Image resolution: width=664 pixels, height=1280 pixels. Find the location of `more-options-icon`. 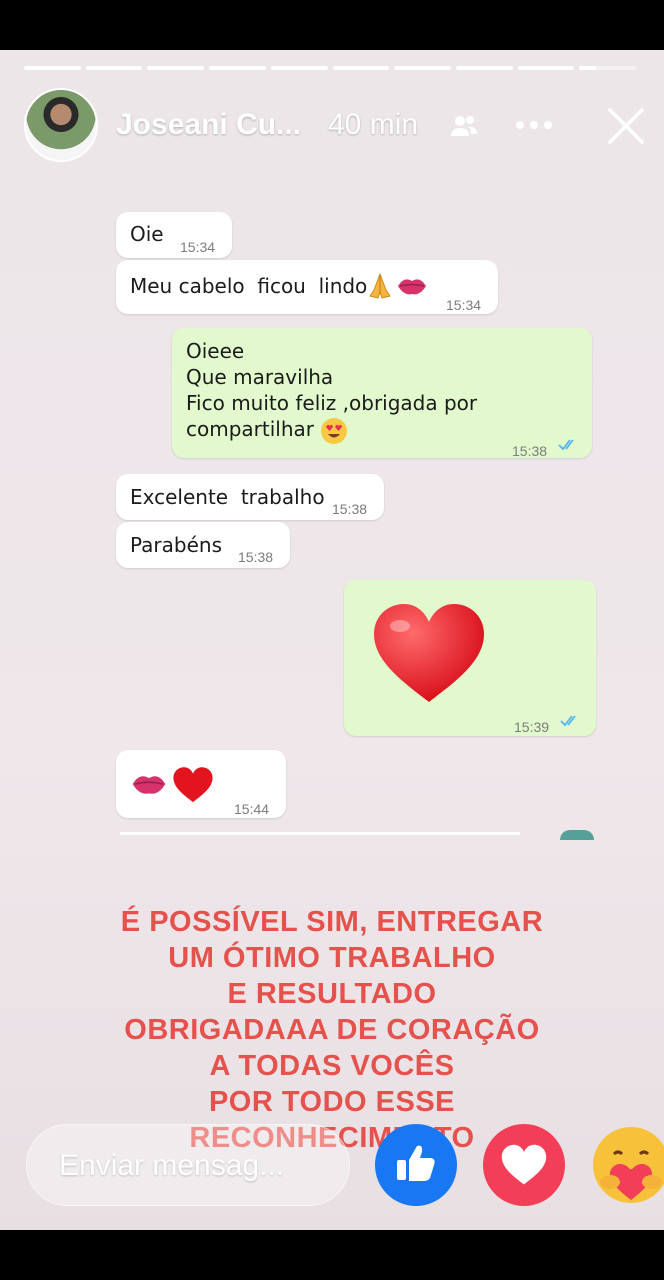

more-options-icon is located at coordinates (534, 125).